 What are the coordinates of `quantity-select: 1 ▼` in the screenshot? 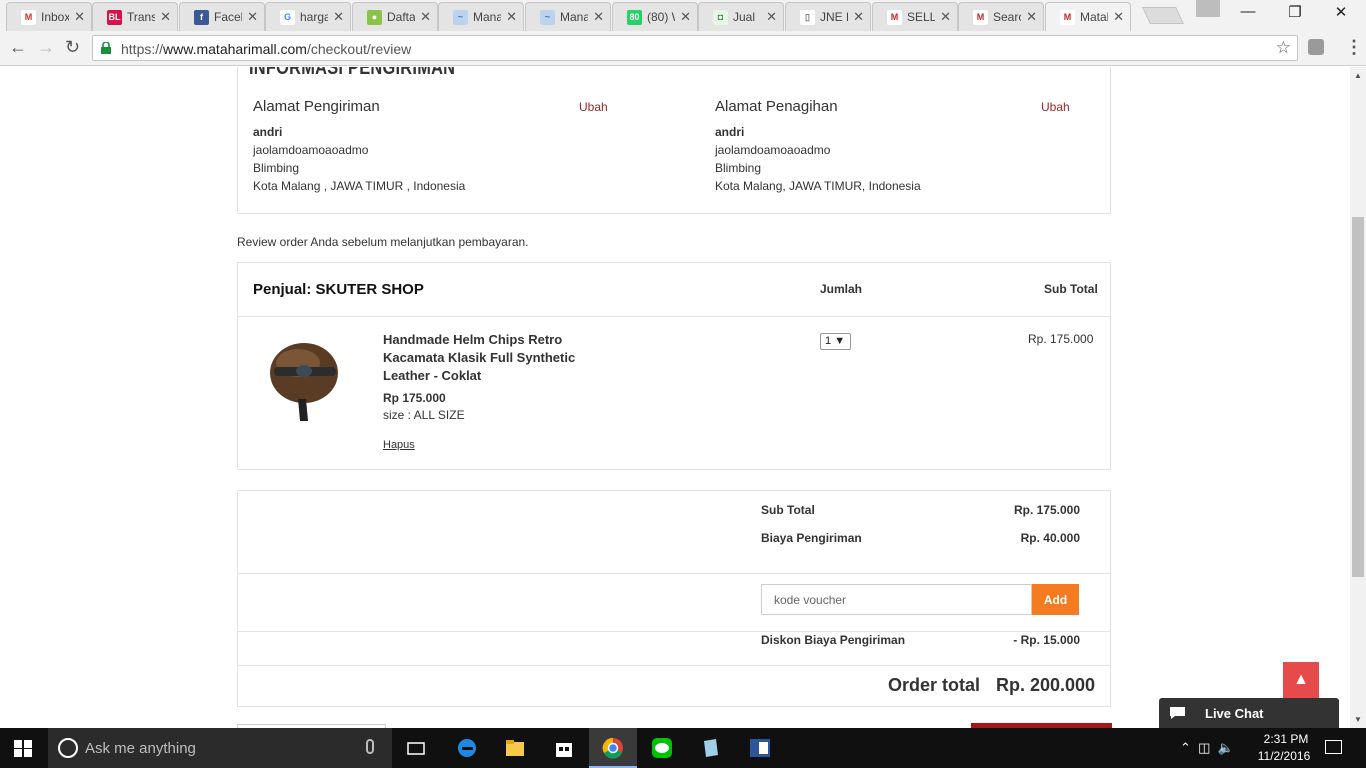 It's located at (835, 341).